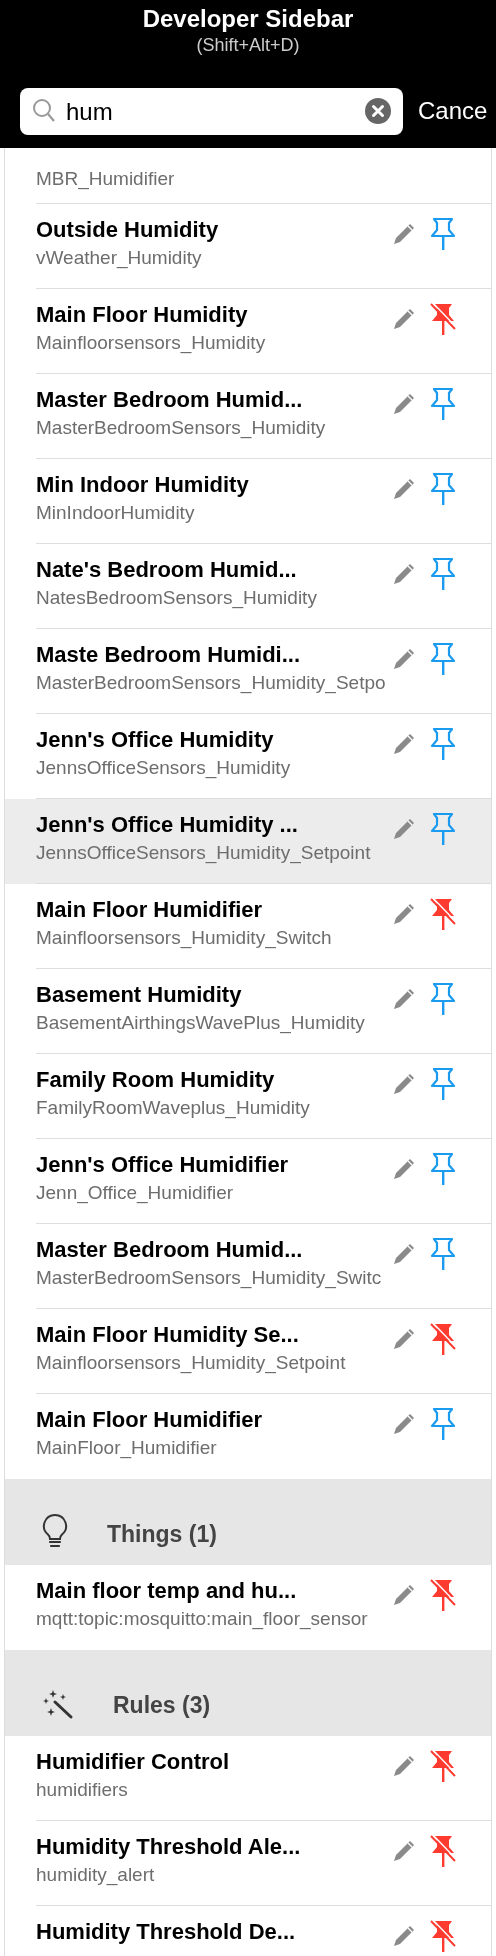  Describe the element at coordinates (248, 19) in the screenshot. I see `sidebar-title: Developer Sidebar` at that location.